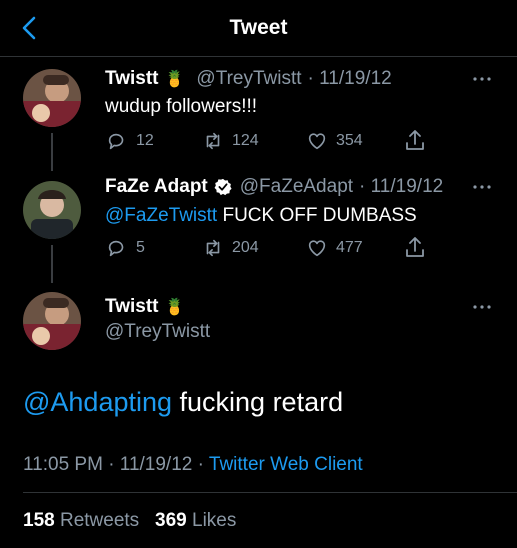  Describe the element at coordinates (97, 402) in the screenshot. I see `mention-link: @Ahdapting` at that location.